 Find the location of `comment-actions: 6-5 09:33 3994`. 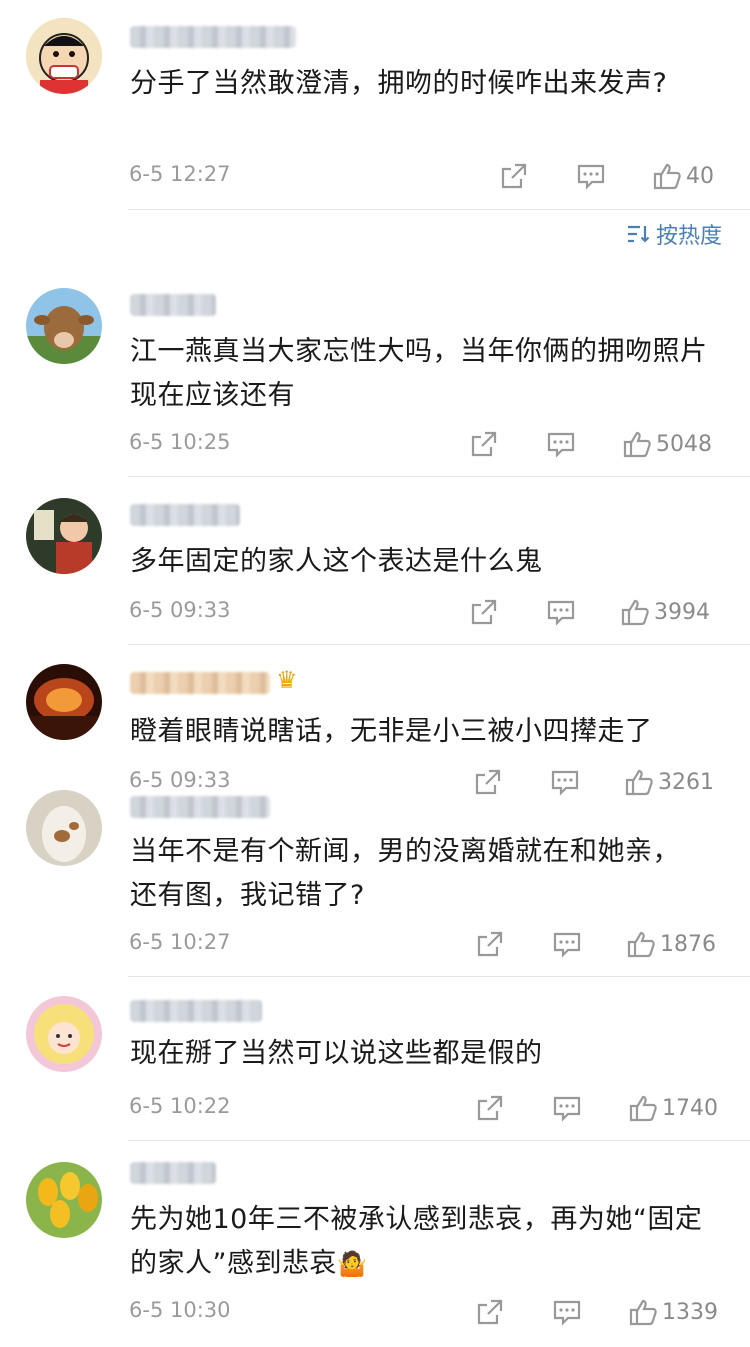

comment-actions: 6-5 09:33 3994 is located at coordinates (375, 612).